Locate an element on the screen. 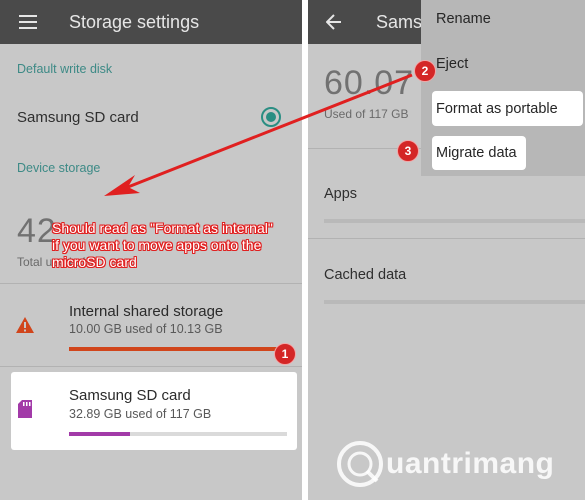 This screenshot has height=500, width=585. apps-label: Apps is located at coordinates (341, 194).